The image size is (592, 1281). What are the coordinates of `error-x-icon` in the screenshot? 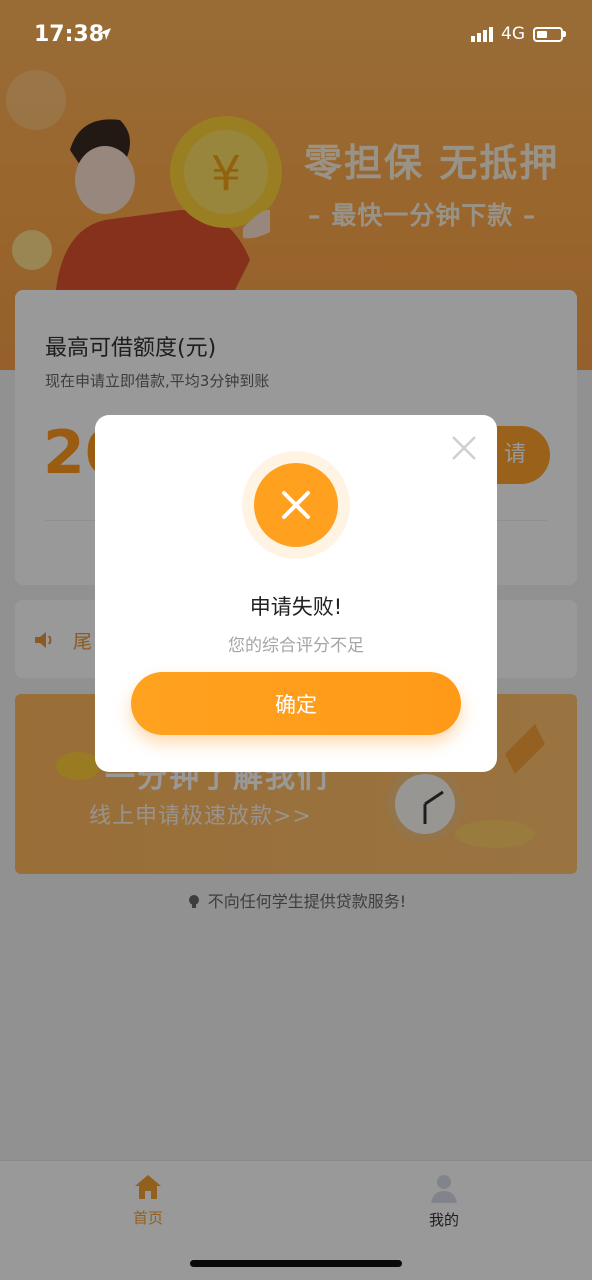 It's located at (296, 505).